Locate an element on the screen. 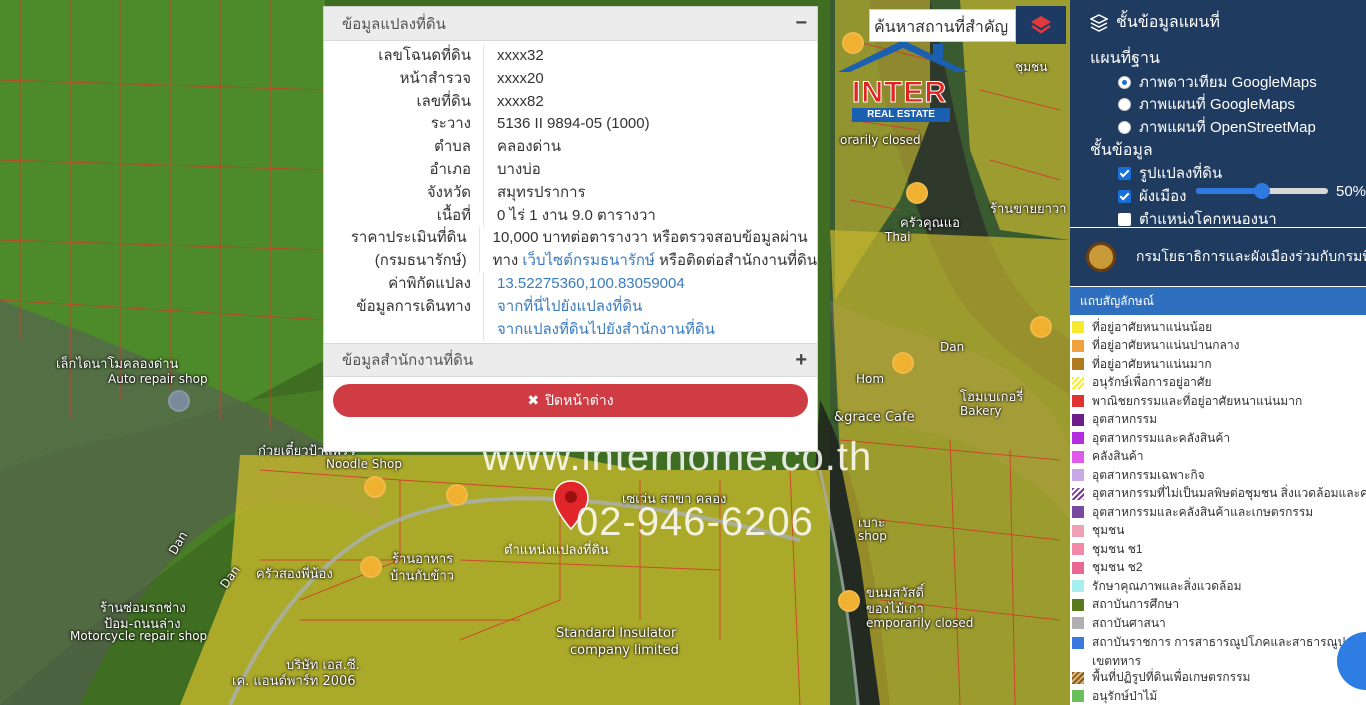 This screenshot has height=705, width=1366. logo-name: INTER is located at coordinates (899, 93).